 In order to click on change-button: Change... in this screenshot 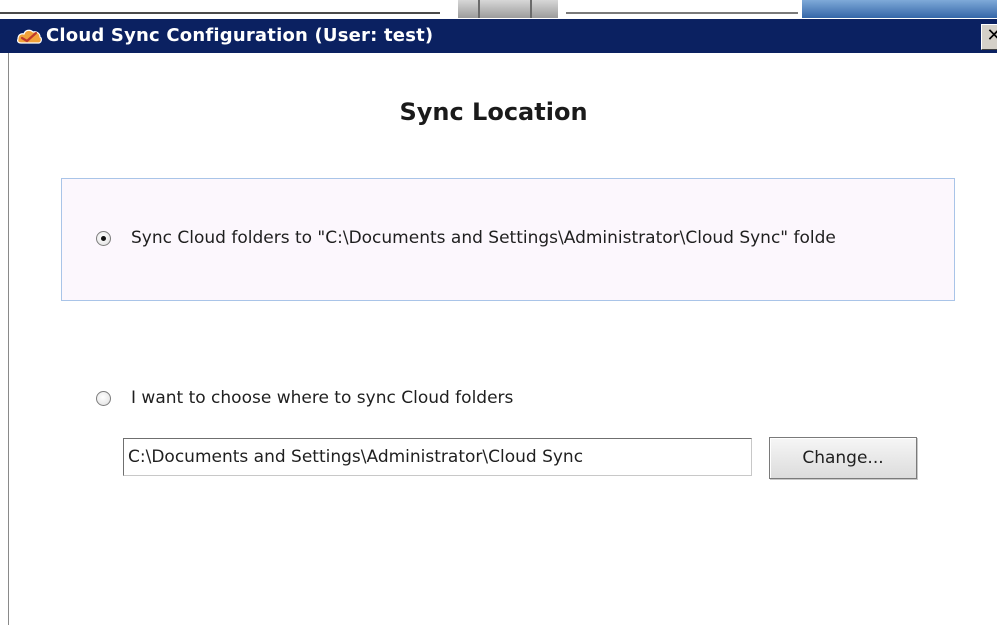, I will do `click(843, 458)`.